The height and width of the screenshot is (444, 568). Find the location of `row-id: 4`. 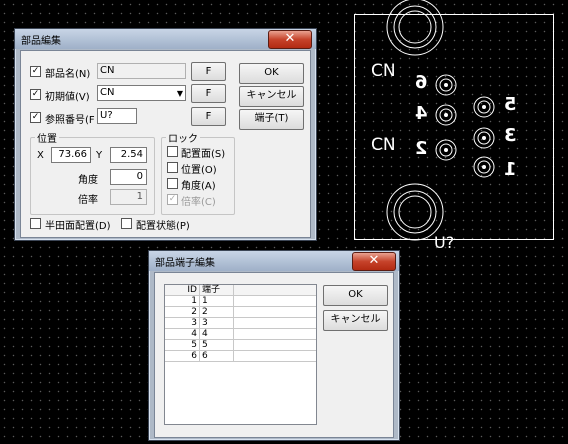

row-id: 4 is located at coordinates (182, 334).